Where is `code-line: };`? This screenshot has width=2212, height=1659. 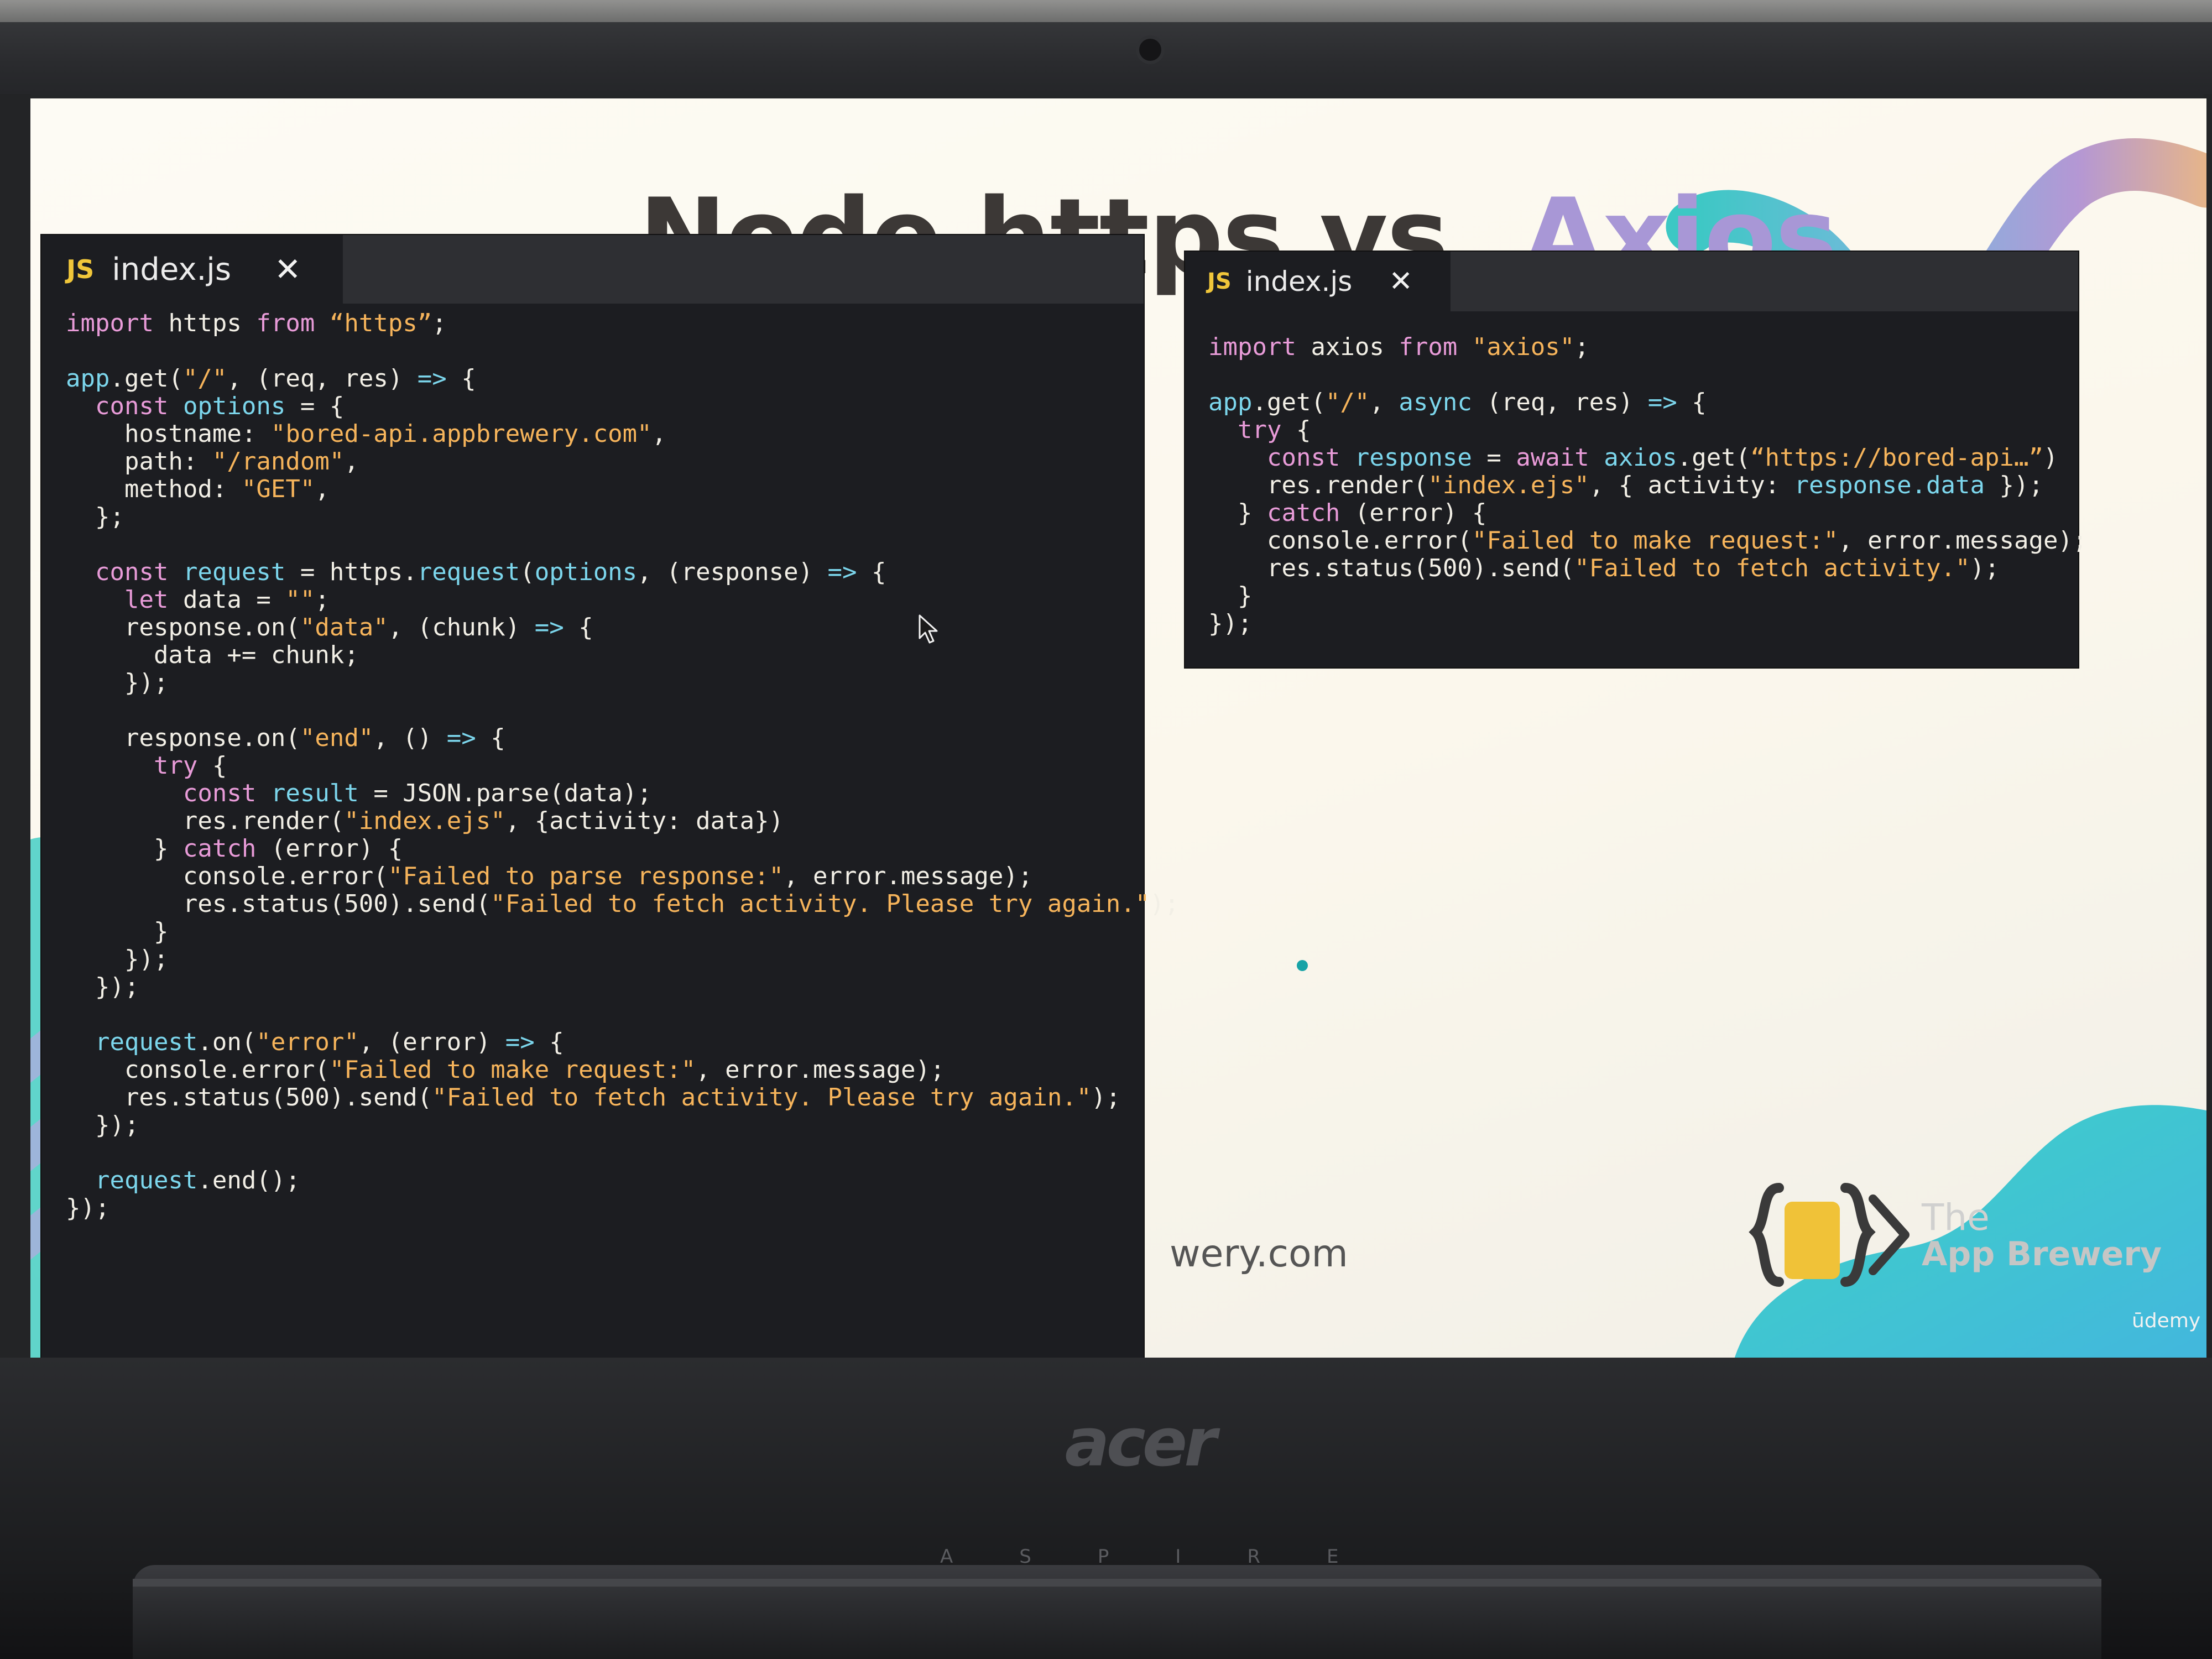 code-line: }; is located at coordinates (623, 517).